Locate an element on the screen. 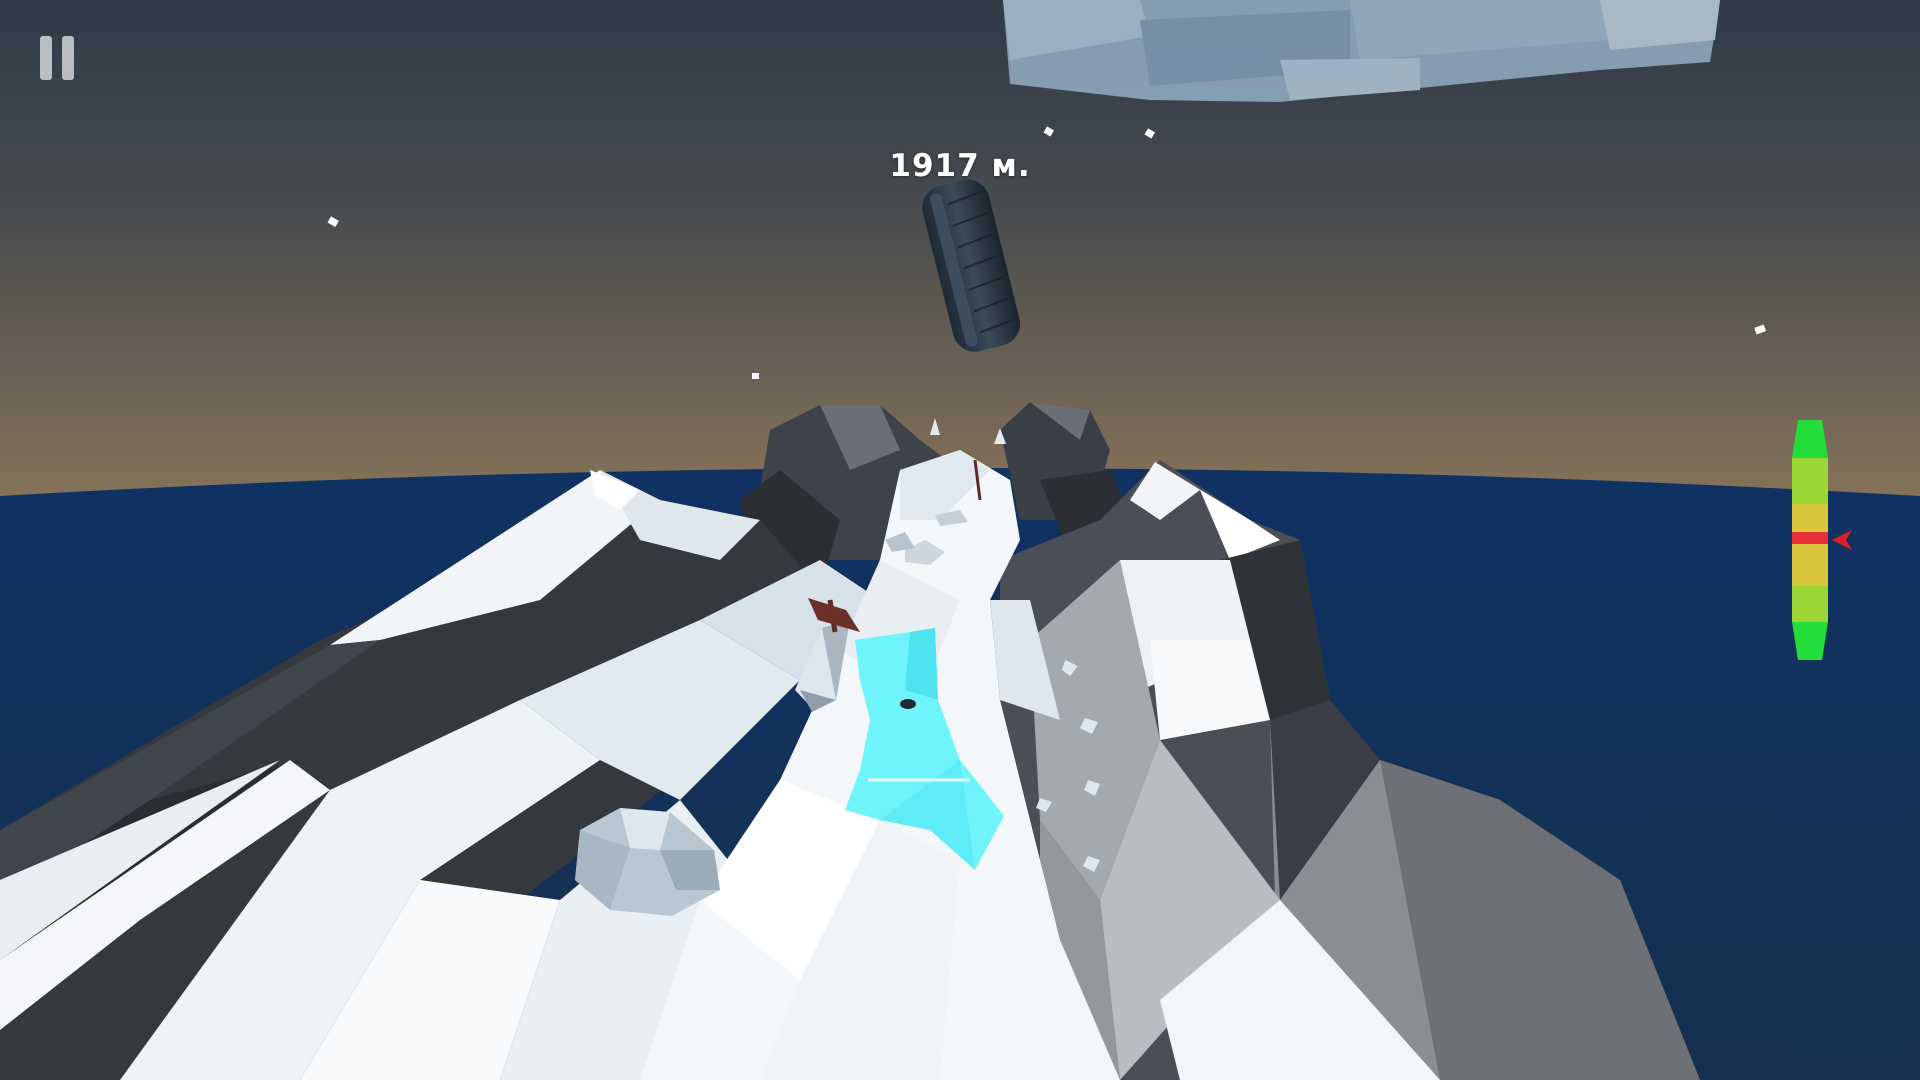  pause-icon is located at coordinates (46, 58).